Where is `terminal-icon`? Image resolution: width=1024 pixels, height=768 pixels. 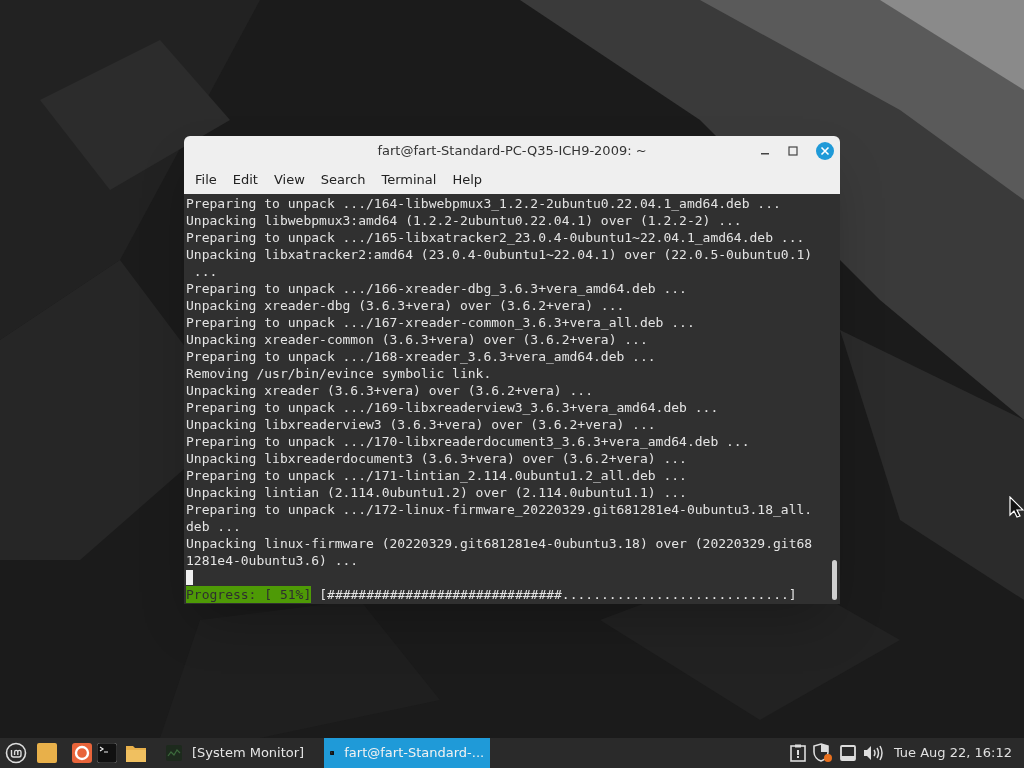
terminal-icon is located at coordinates (107, 753).